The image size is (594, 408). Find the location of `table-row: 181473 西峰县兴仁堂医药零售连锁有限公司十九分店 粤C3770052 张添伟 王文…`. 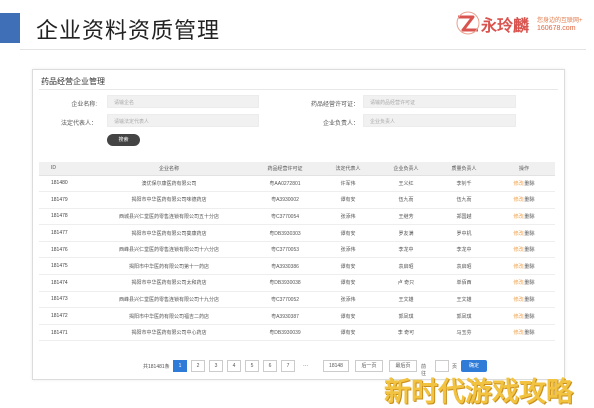

table-row: 181473 西峰县兴仁堂医药零售连锁有限公司十九分店 粤C3770052 张添伟 王文… is located at coordinates (297, 300).